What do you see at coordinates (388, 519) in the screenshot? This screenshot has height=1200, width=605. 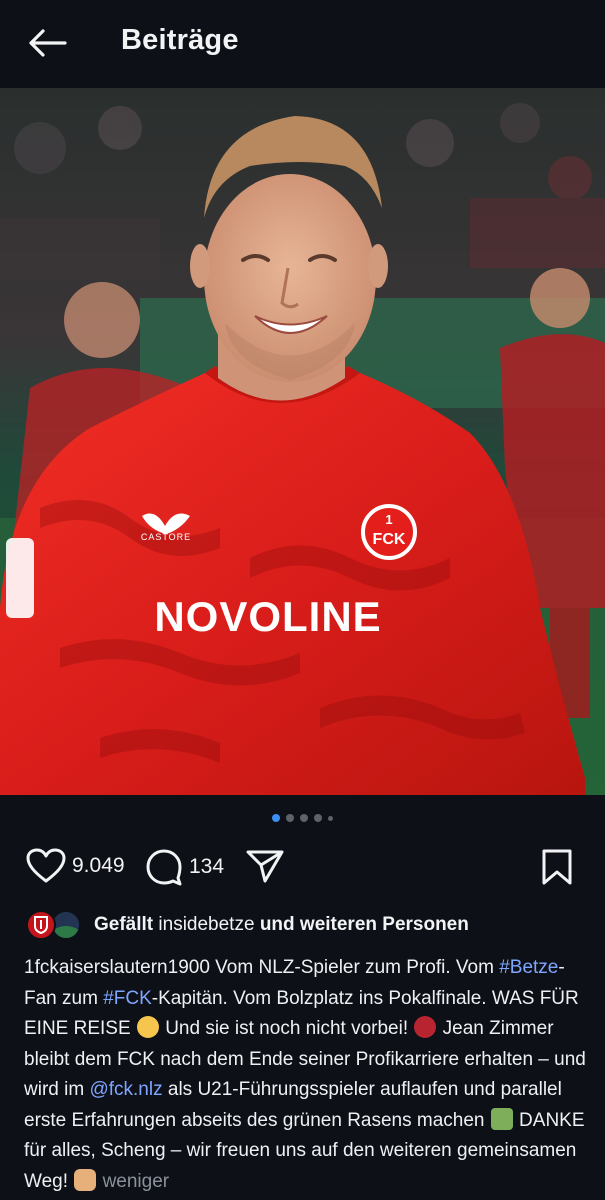 I see `crest-number: 1` at bounding box center [388, 519].